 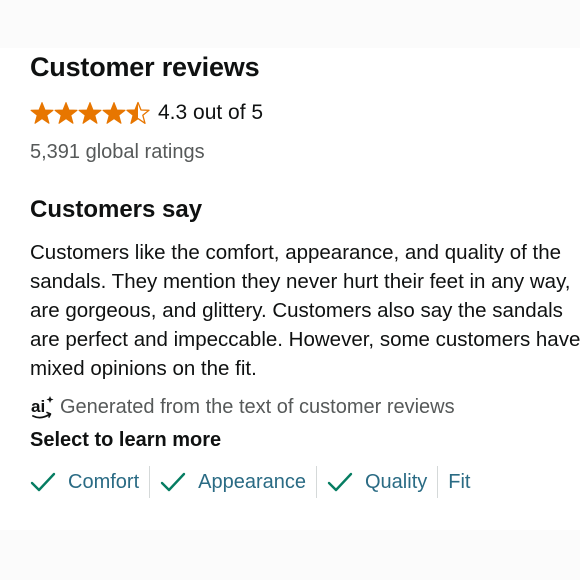 What do you see at coordinates (210, 113) in the screenshot?
I see `rating-text: 4.3 out of 5` at bounding box center [210, 113].